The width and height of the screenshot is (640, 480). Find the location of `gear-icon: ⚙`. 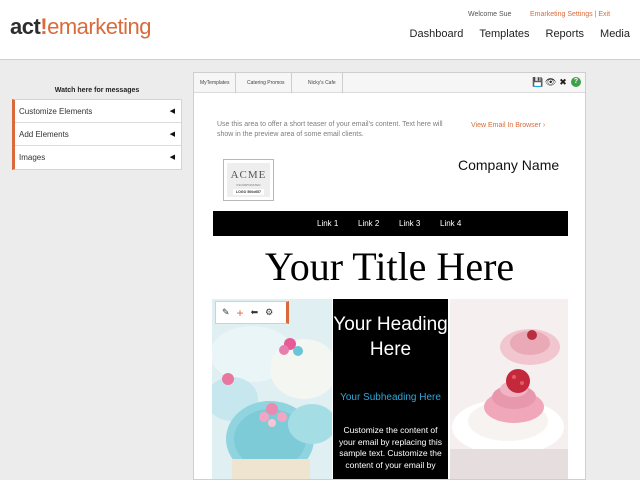

gear-icon: ⚙ is located at coordinates (269, 312).